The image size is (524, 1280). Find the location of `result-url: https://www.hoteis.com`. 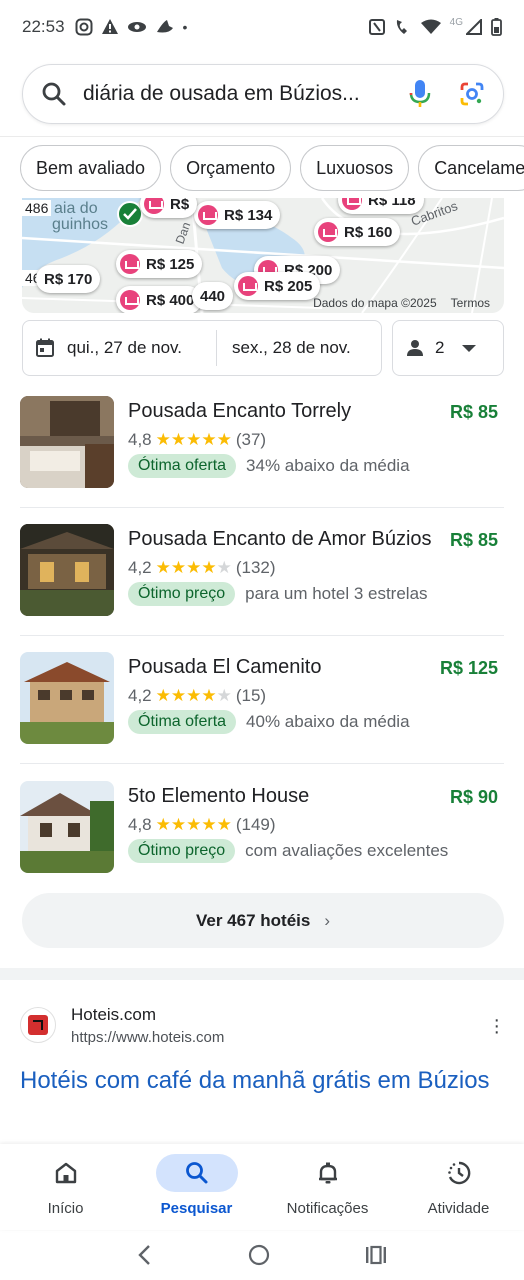

result-url: https://www.hoteis.com is located at coordinates (147, 1037).